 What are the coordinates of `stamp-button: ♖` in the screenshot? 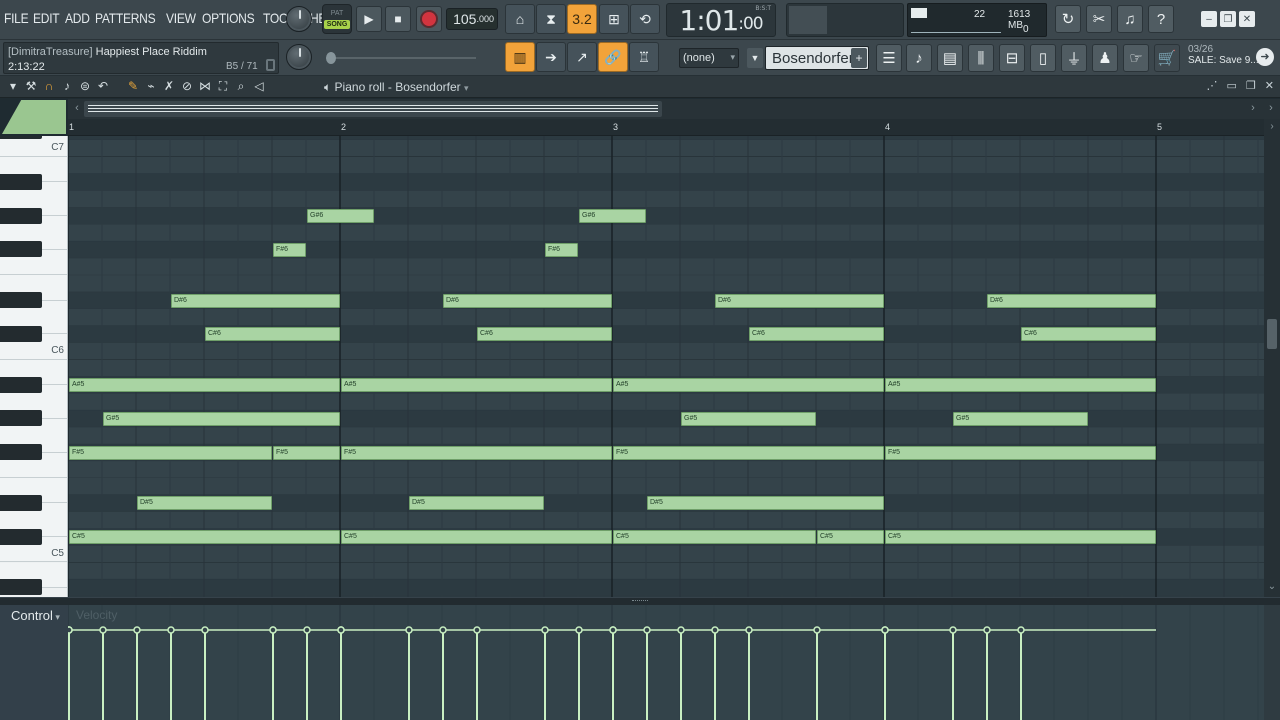 It's located at (644, 57).